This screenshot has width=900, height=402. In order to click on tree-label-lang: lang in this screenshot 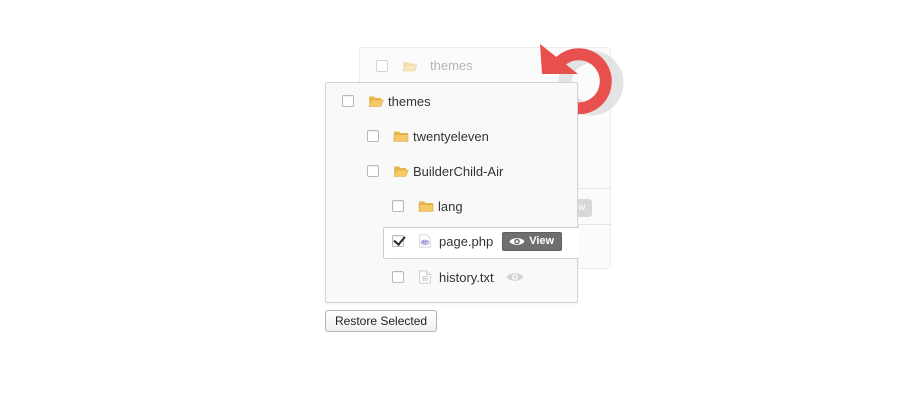, I will do `click(450, 206)`.